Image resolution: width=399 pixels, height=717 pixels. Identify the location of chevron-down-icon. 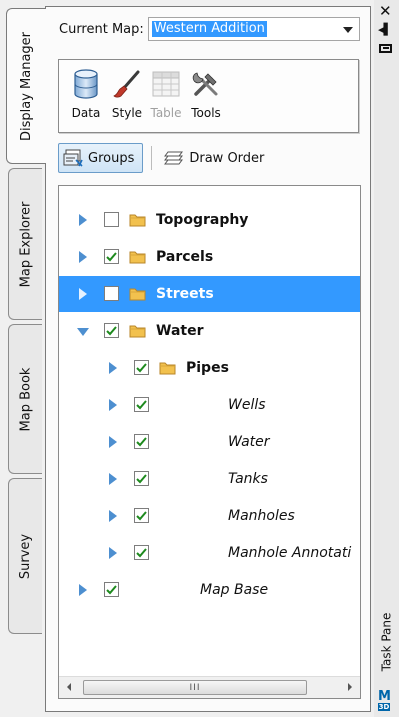
(347, 30).